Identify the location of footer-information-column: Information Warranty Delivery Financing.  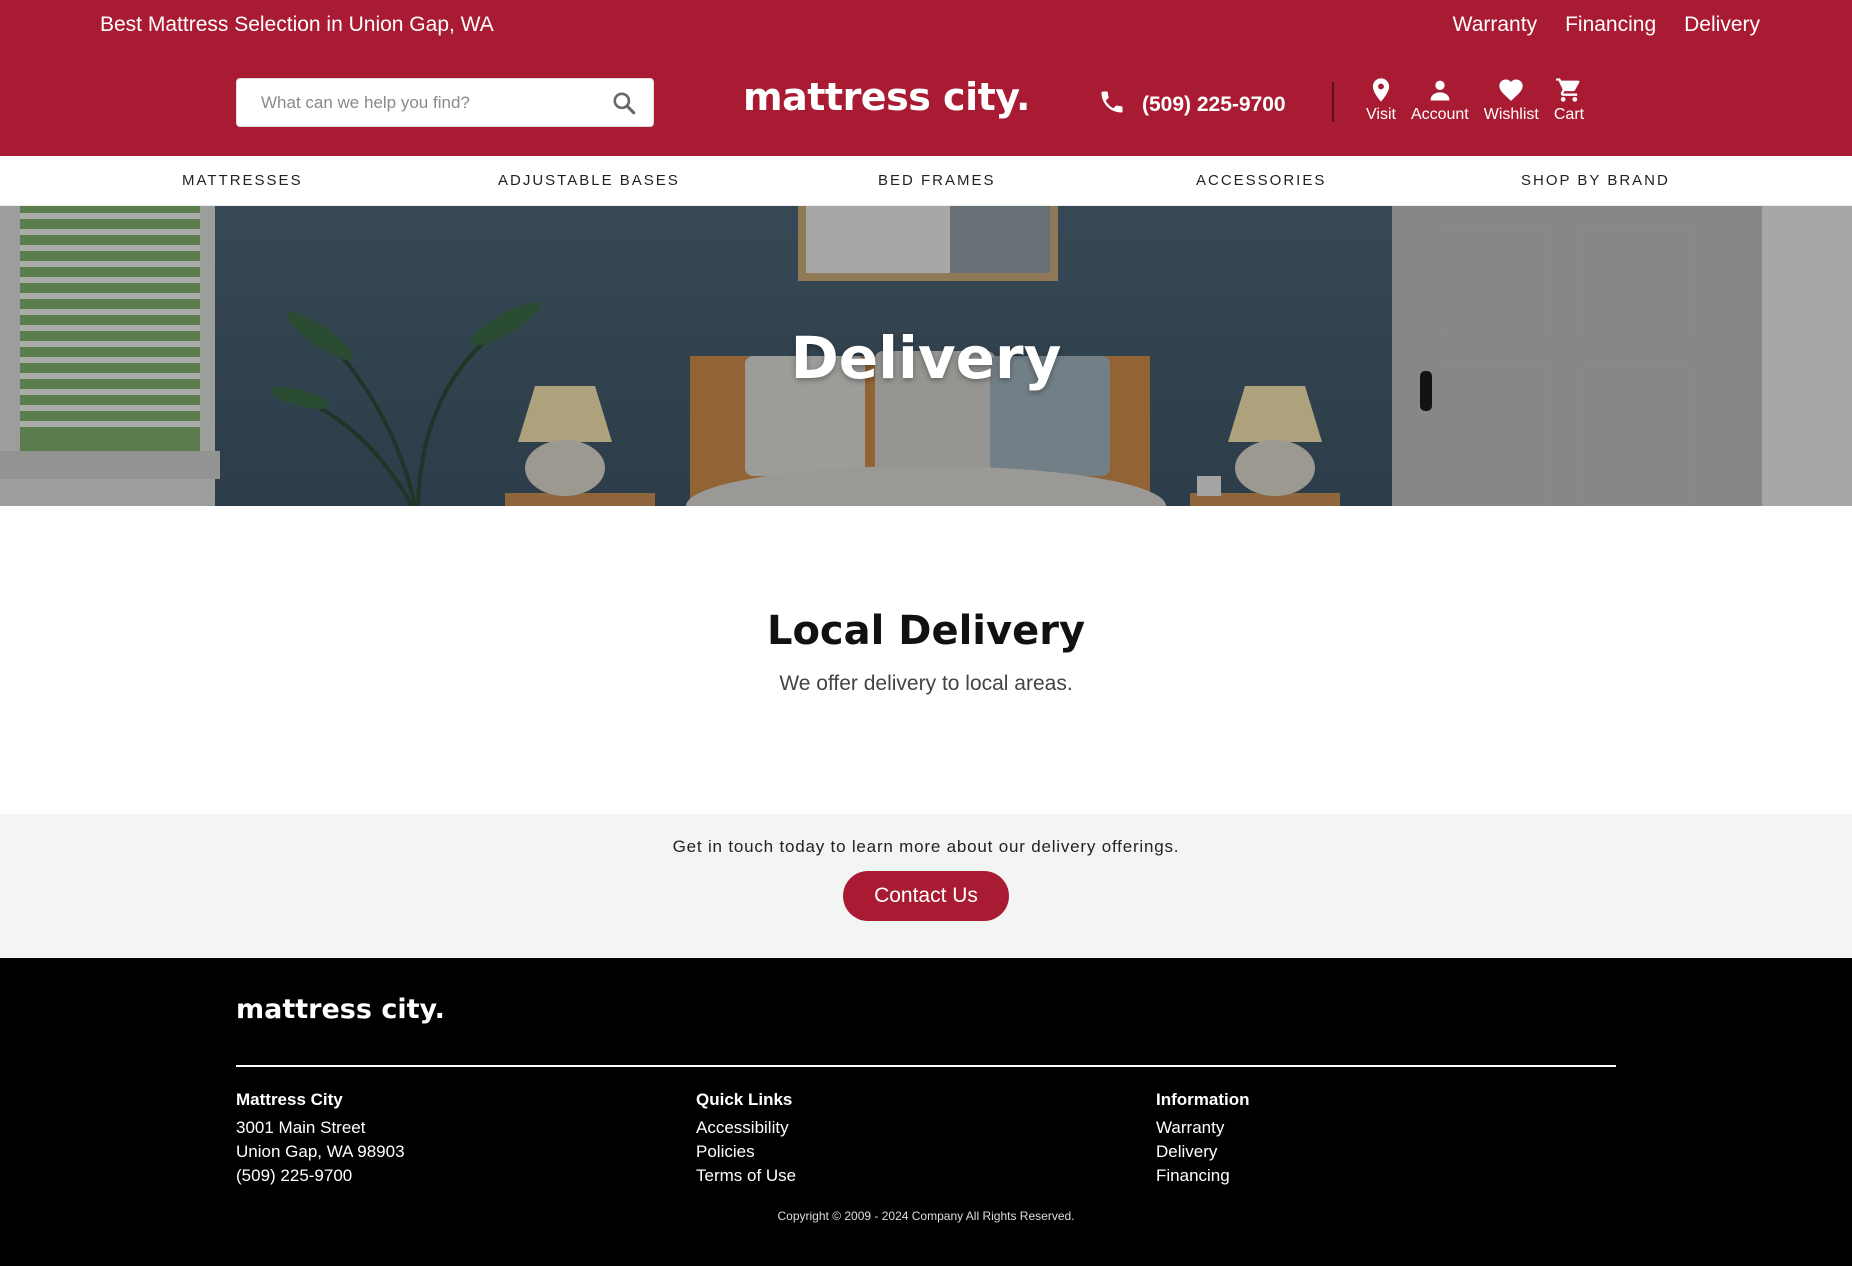
(1203, 1138).